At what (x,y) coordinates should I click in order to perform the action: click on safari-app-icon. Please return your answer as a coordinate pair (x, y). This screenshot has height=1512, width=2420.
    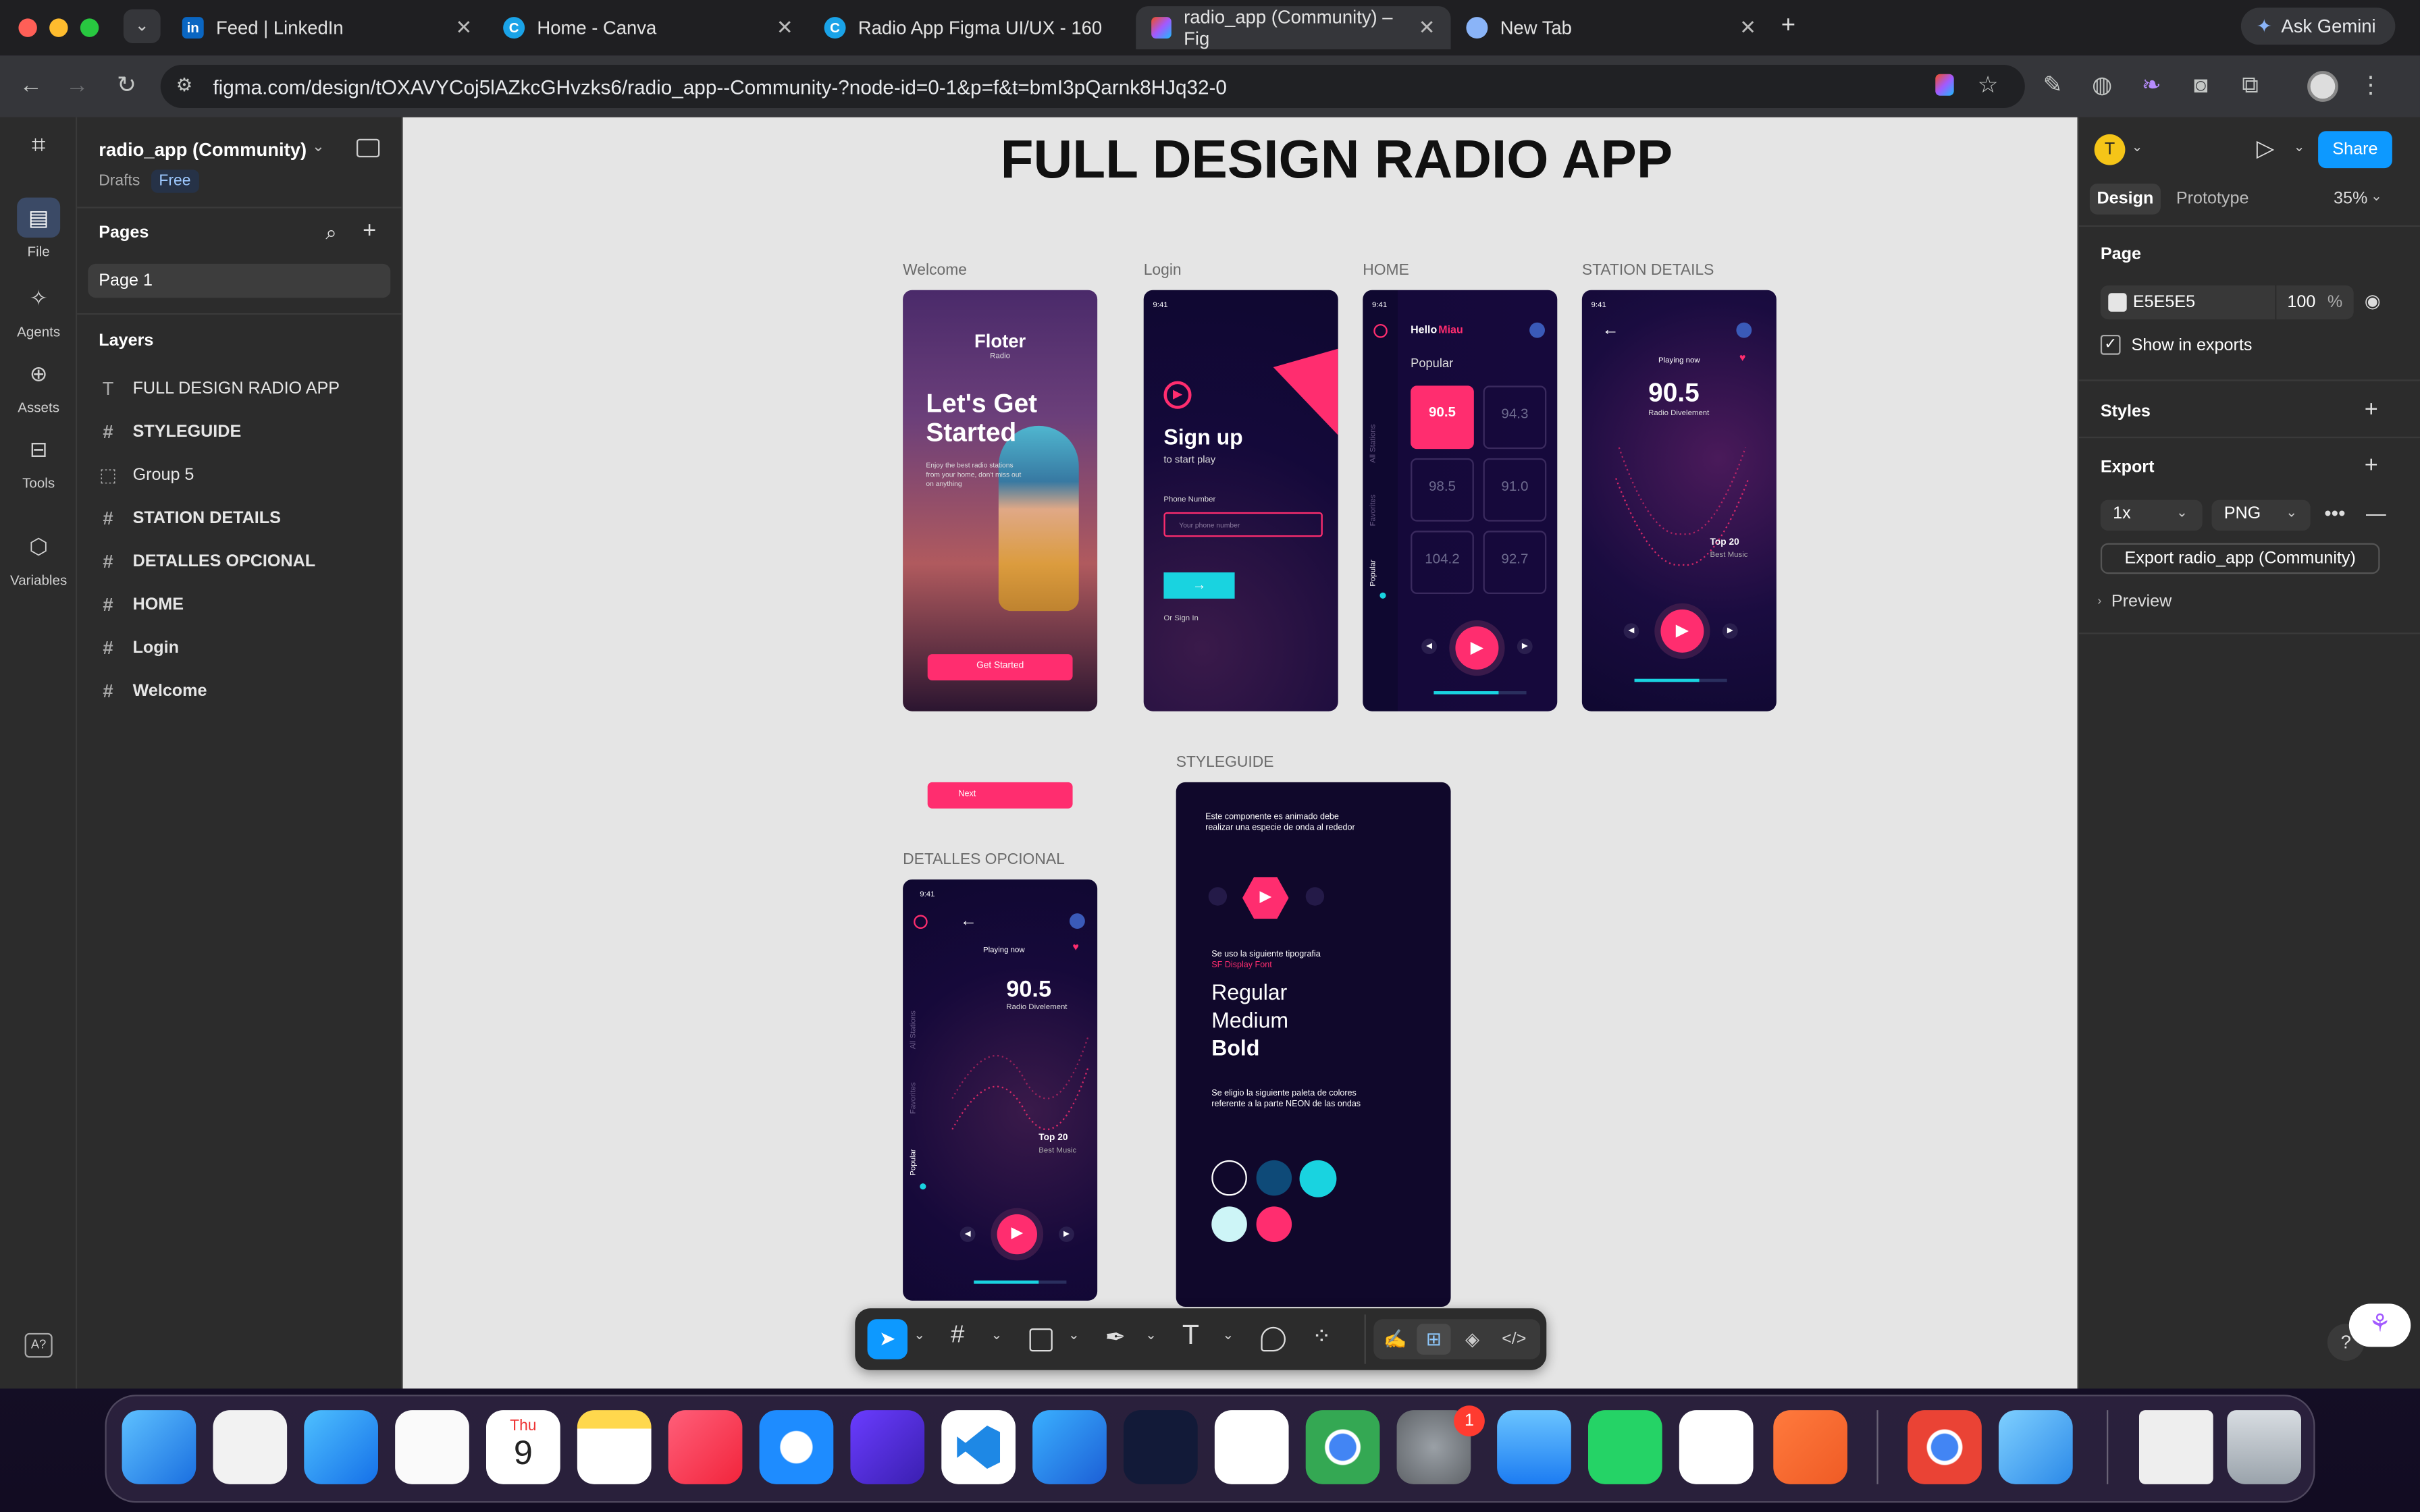
    Looking at the image, I should click on (796, 1447).